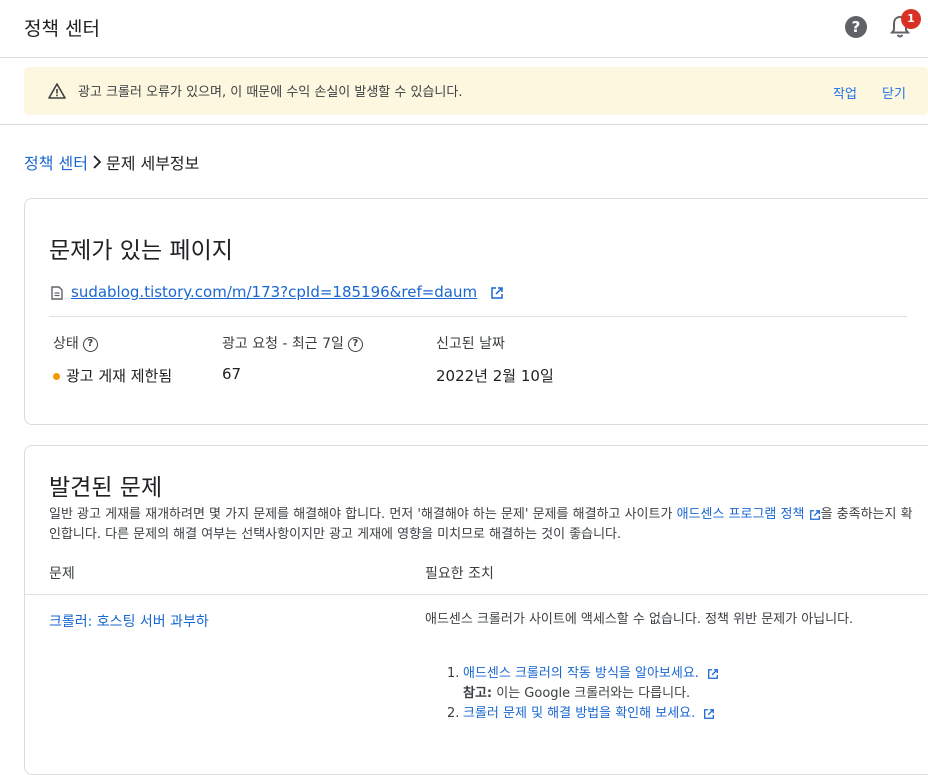  Describe the element at coordinates (453, 673) in the screenshot. I see `step-number: 1.` at that location.